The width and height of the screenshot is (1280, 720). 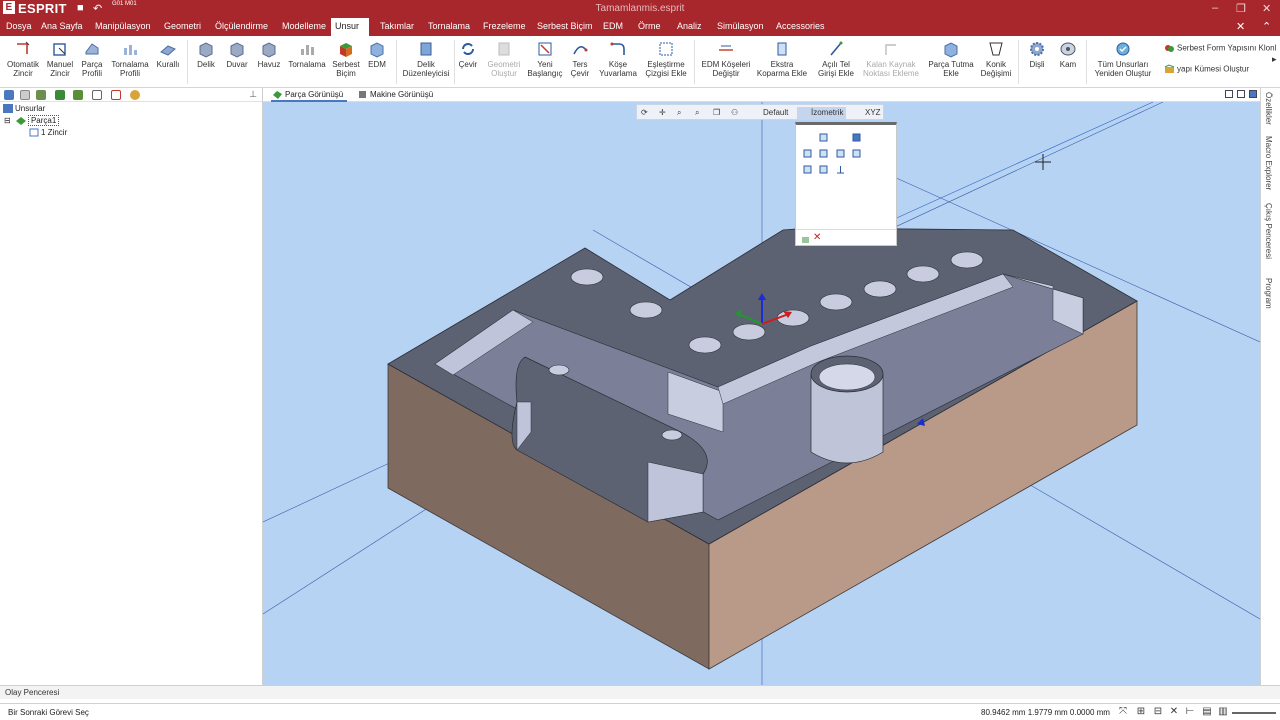 I want to click on tab-serbest-bicim: Serbest Biçim, so click(x=565, y=27).